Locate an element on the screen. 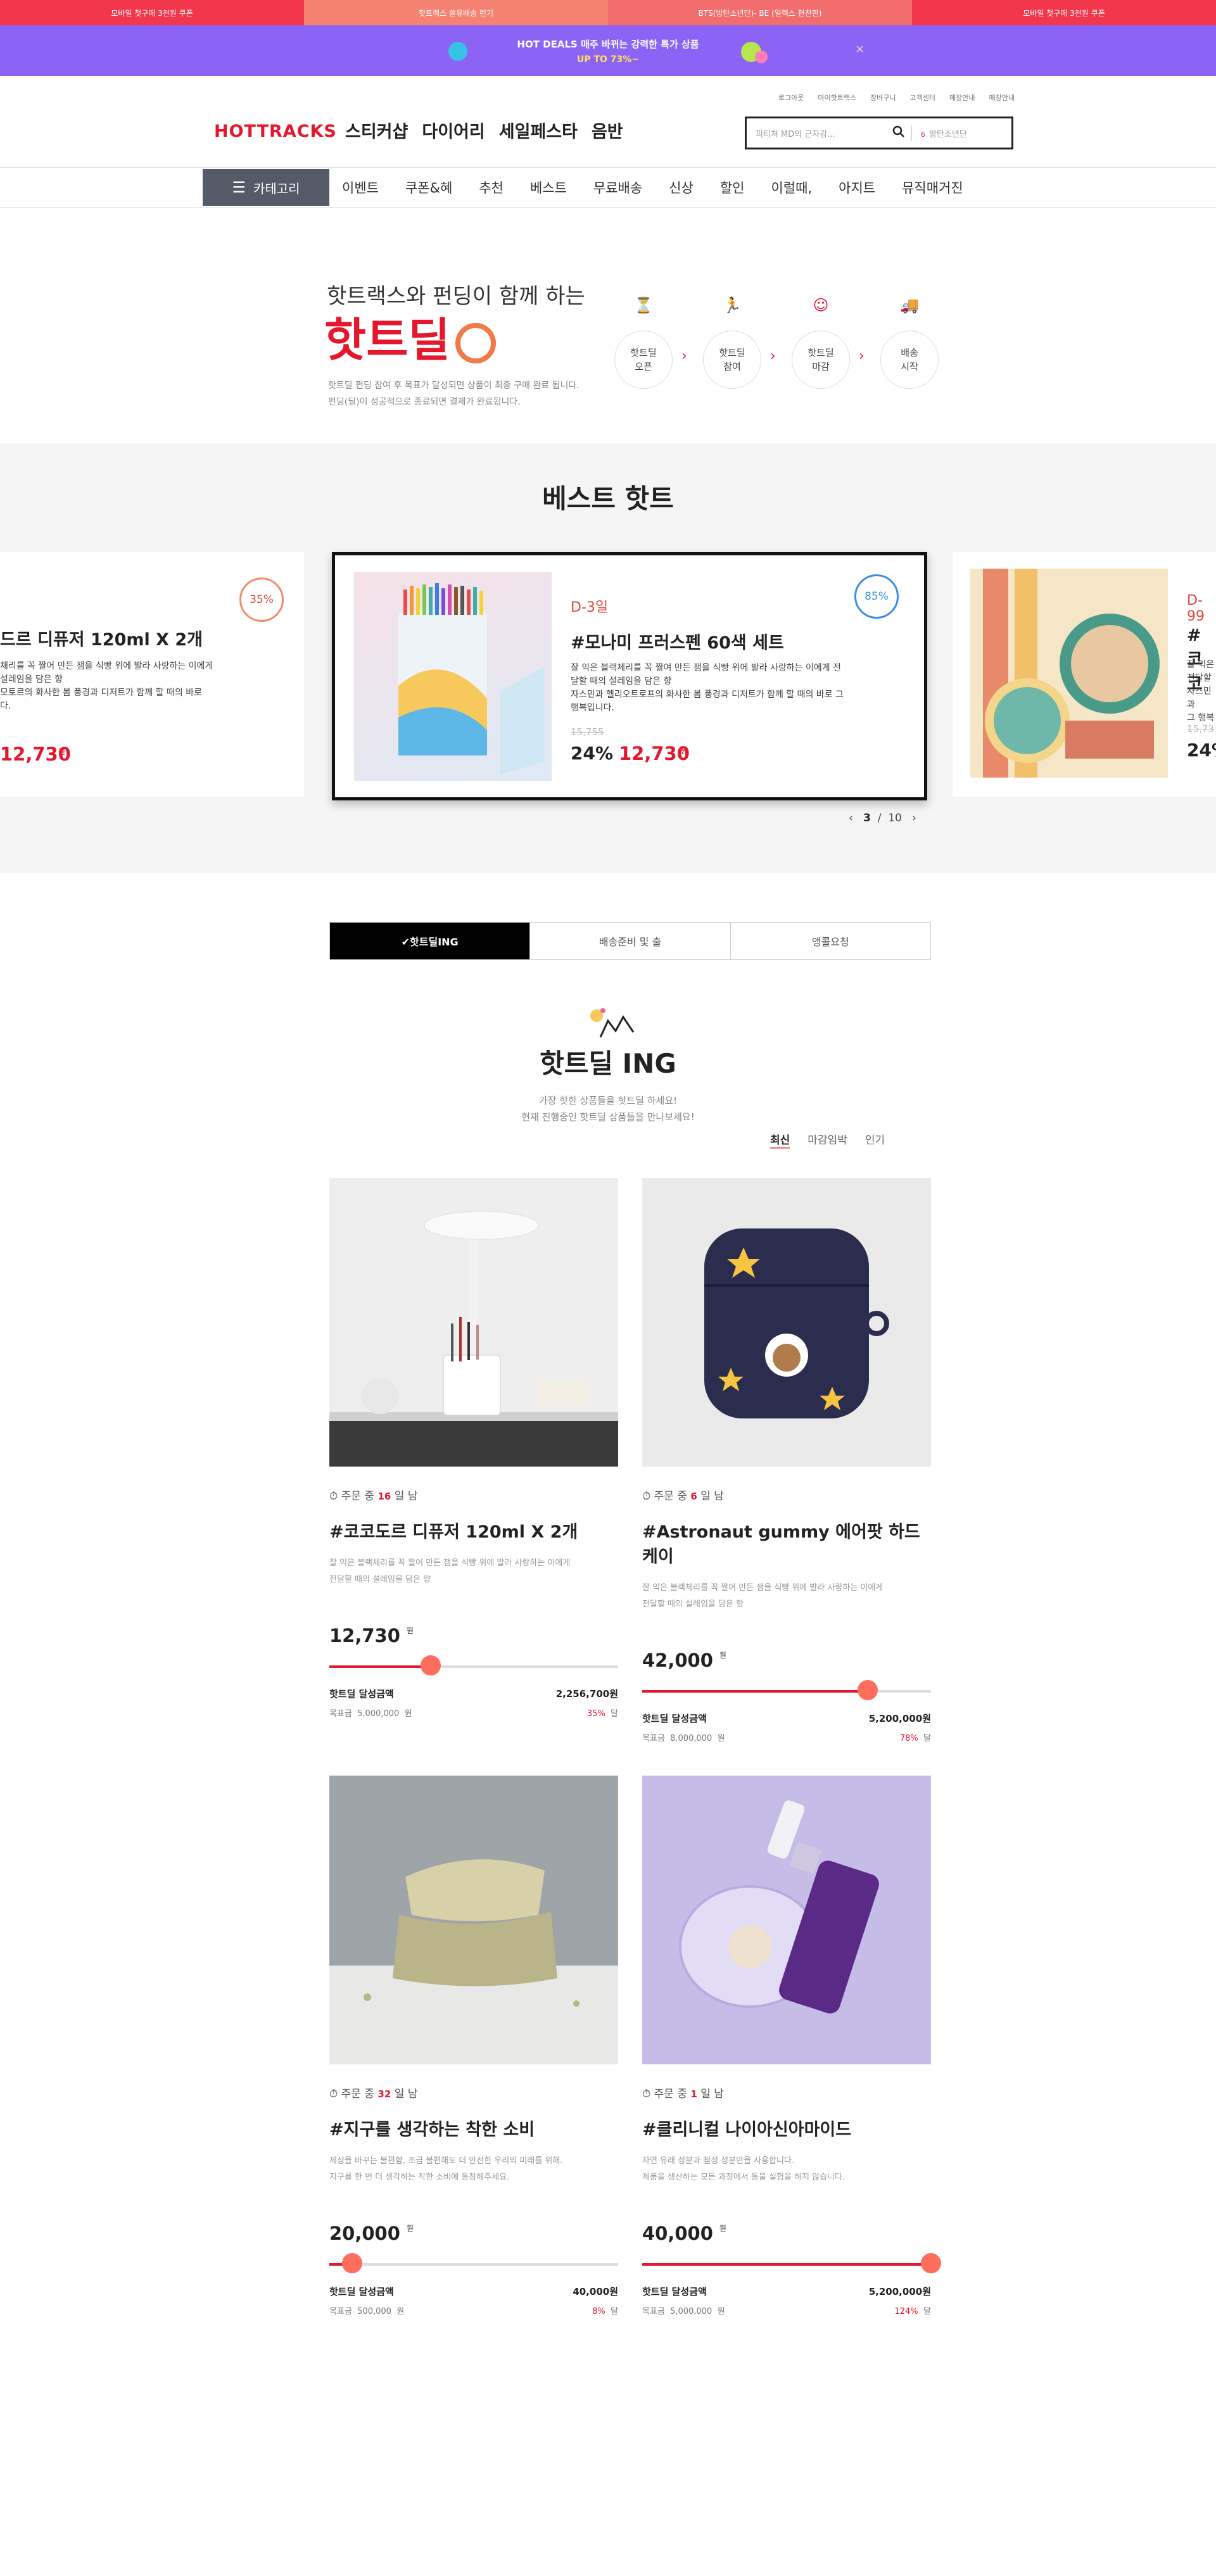  category-button: ☰ 카테고리 is located at coordinates (266, 187).